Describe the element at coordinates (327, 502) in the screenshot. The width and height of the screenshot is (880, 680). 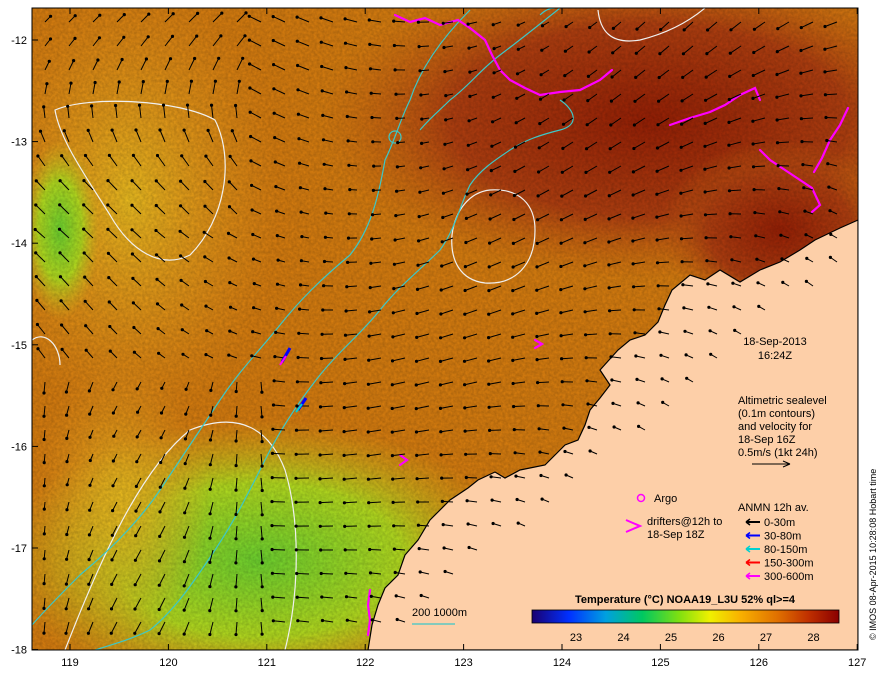
I see `current-vector` at that location.